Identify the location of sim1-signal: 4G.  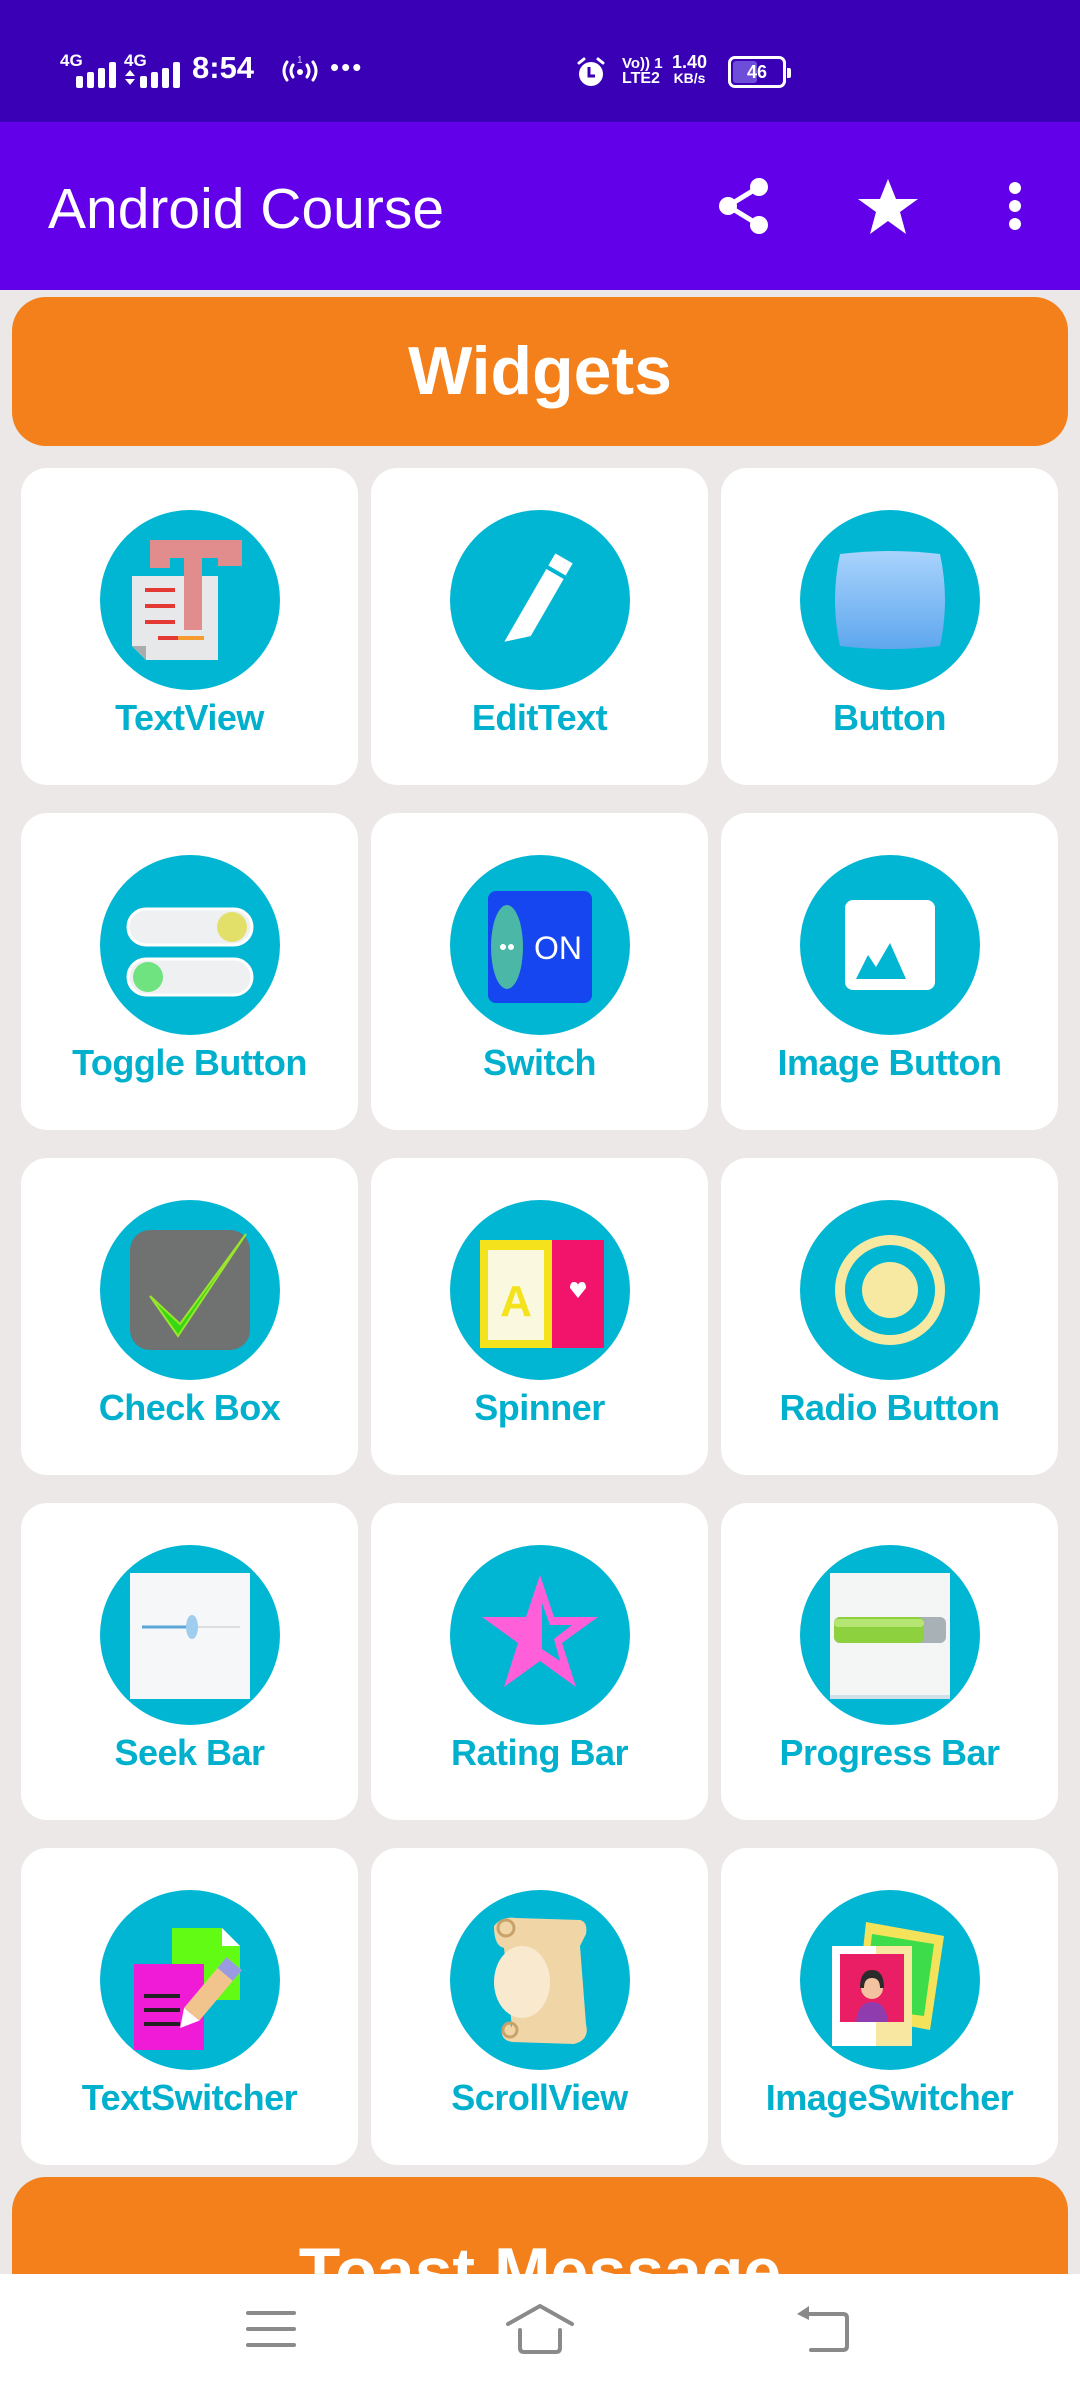
(91, 70).